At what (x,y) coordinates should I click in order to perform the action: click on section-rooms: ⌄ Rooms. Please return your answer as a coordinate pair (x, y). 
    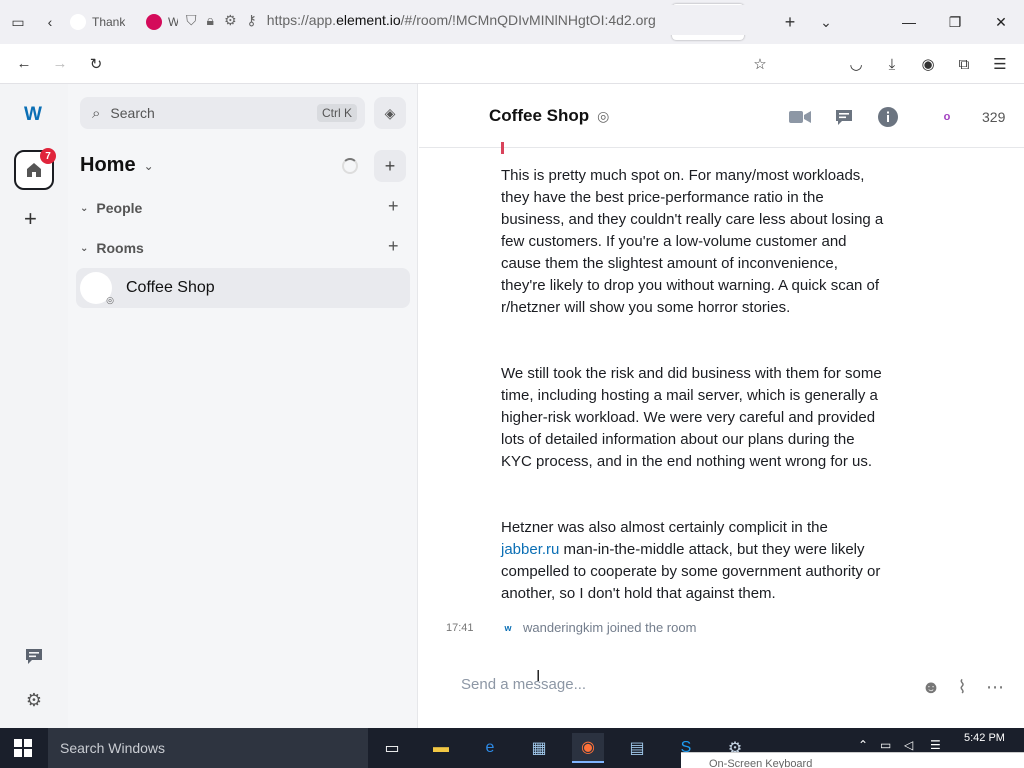
    Looking at the image, I should click on (112, 248).